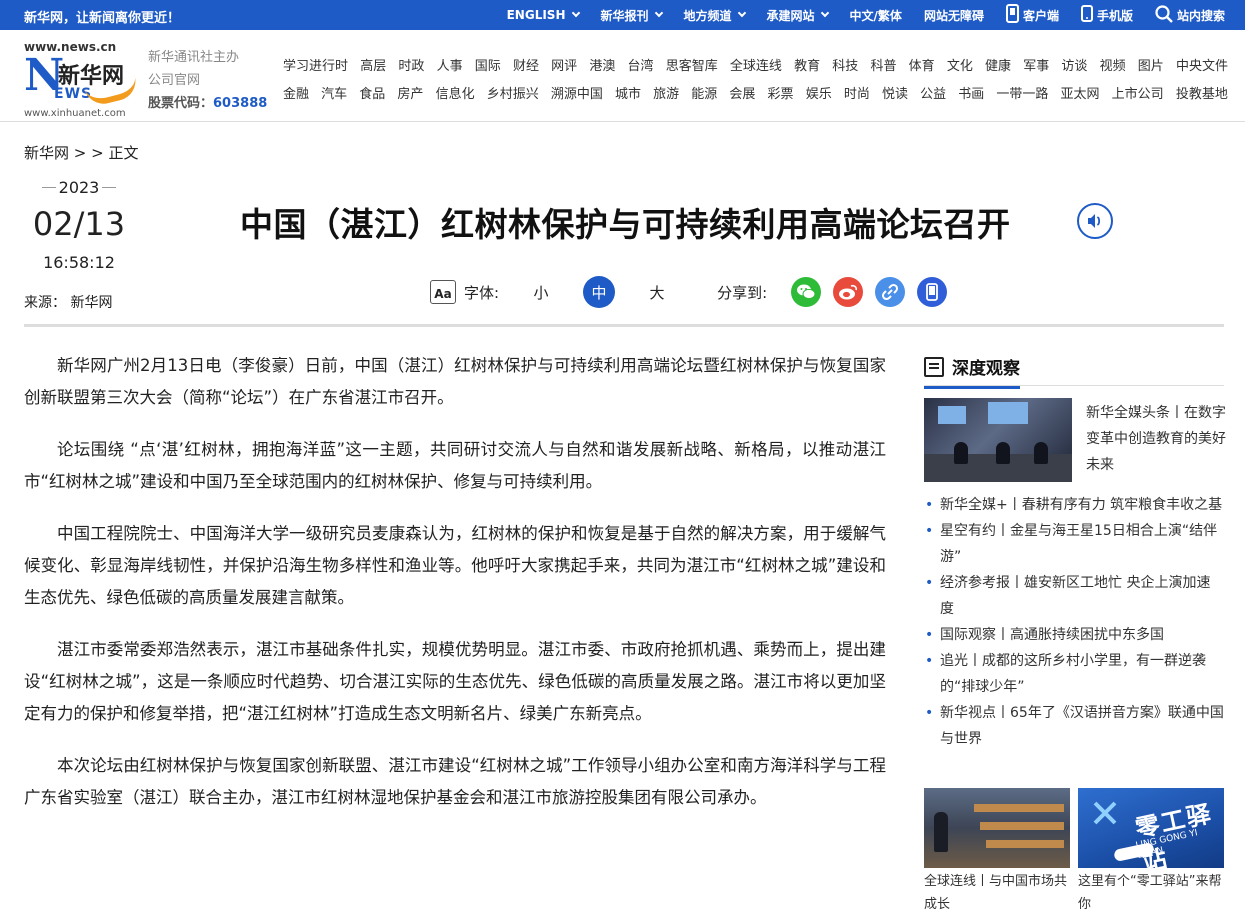  I want to click on picture-caption: 全球连线丨与中国市场共成长, so click(997, 890).